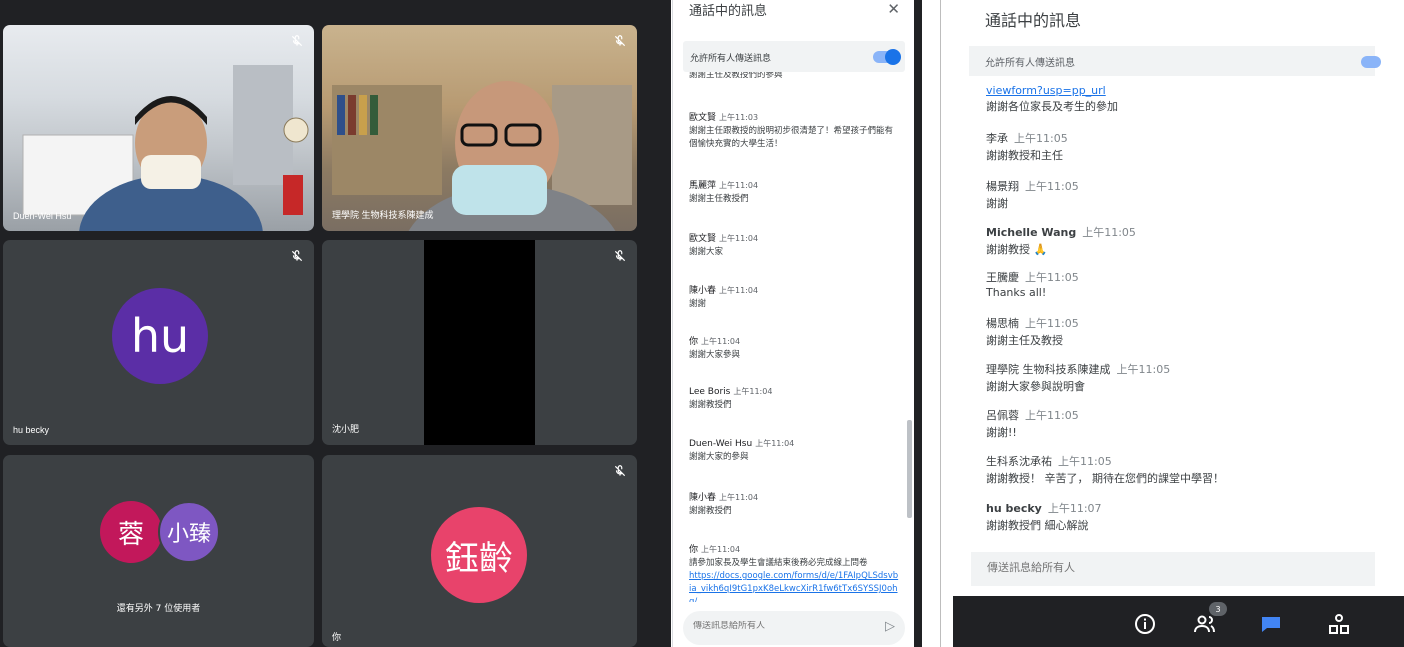 The height and width of the screenshot is (647, 1404). Describe the element at coordinates (909, 469) in the screenshot. I see `chat-scrollbar` at that location.